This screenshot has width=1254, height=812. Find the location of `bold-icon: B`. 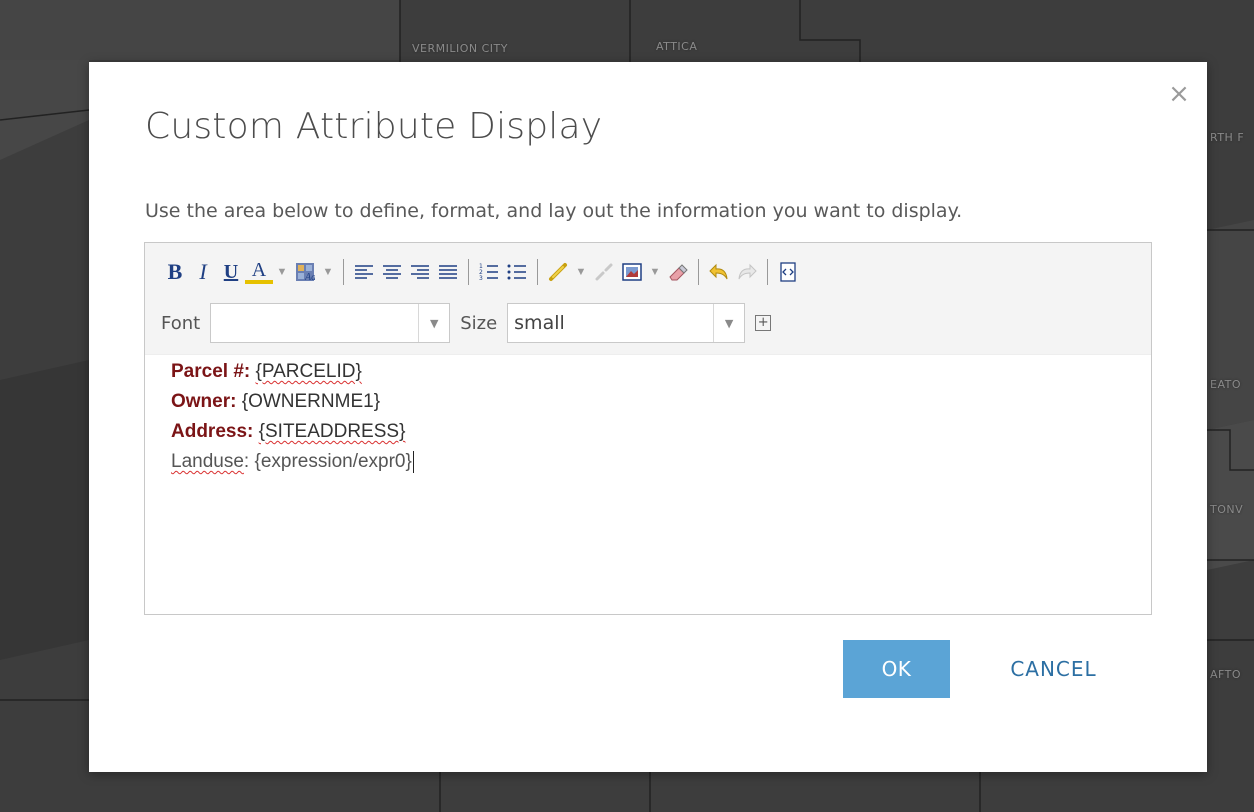

bold-icon: B is located at coordinates (175, 272).